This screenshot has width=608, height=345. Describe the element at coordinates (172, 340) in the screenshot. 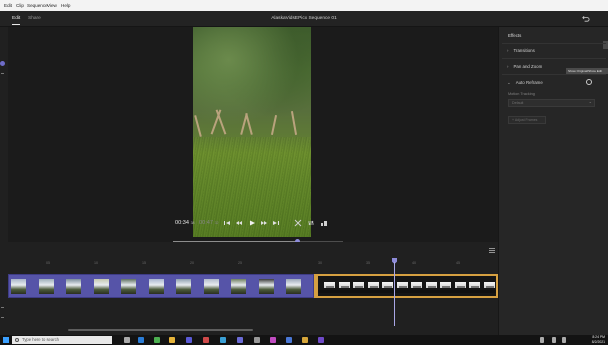

I see `file-explorer-icon` at that location.